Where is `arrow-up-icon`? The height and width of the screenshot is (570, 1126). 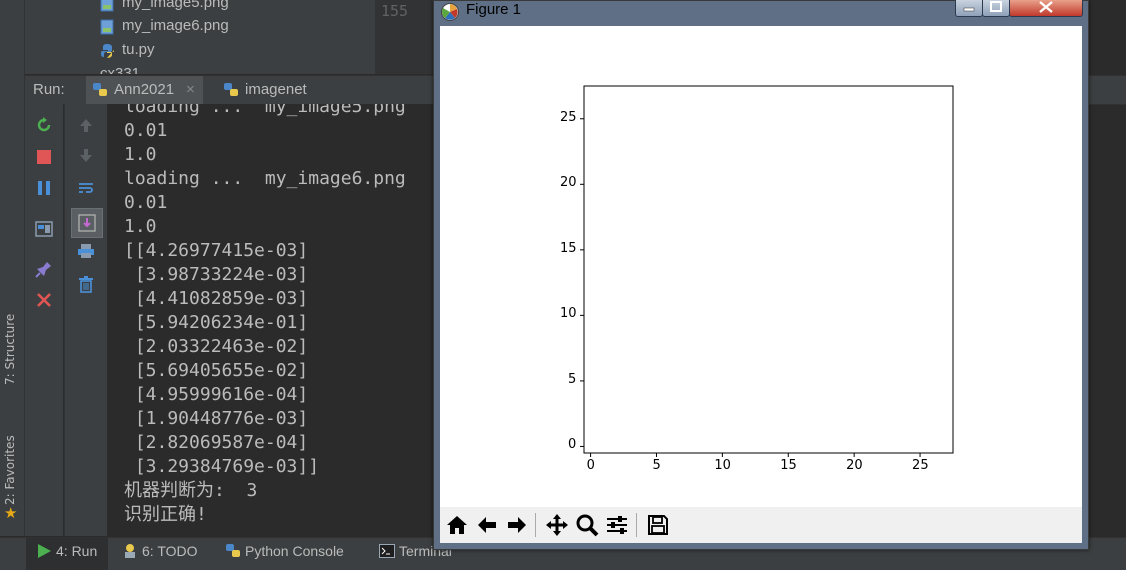
arrow-up-icon is located at coordinates (86, 125).